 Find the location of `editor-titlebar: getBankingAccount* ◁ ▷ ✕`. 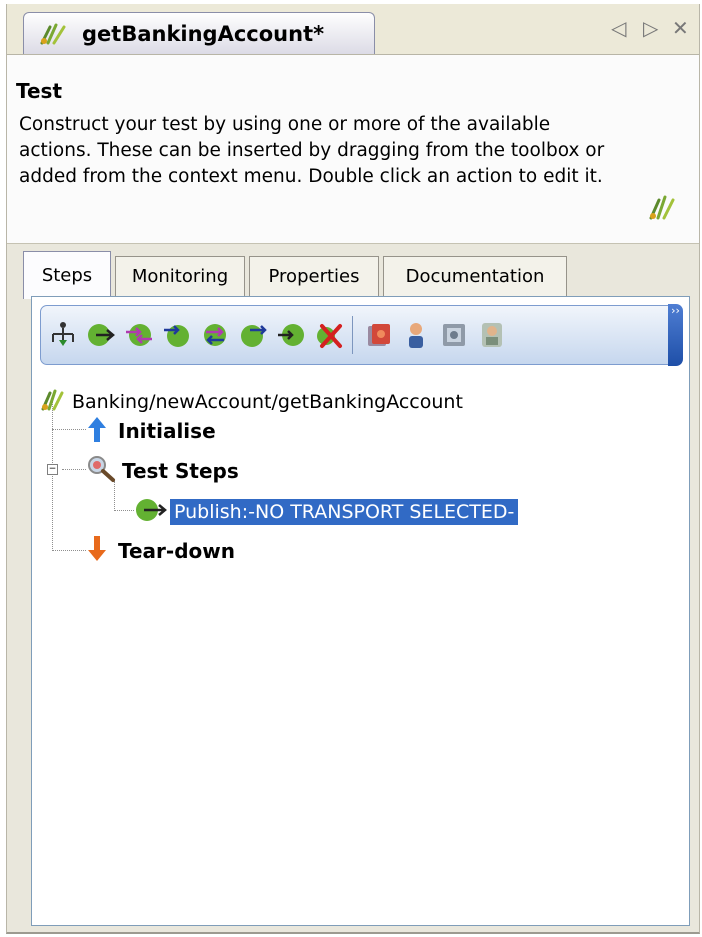

editor-titlebar: getBankingAccount* ◁ ▷ ✕ is located at coordinates (353, 29).